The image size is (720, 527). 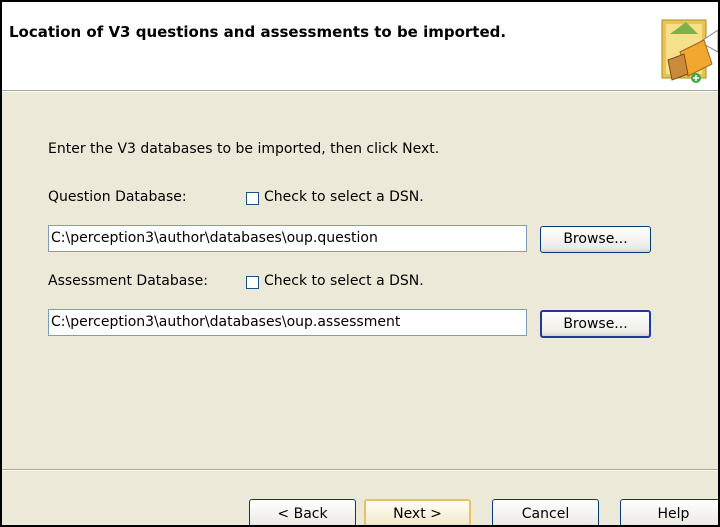 What do you see at coordinates (689, 51) in the screenshot?
I see `import-wizard-icon` at bounding box center [689, 51].